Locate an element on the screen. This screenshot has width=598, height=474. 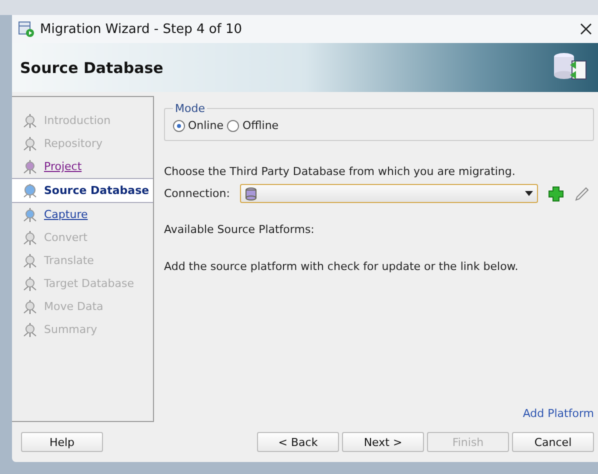
hint-text: Add the source platform with check for update or the link below. is located at coordinates (342, 266).